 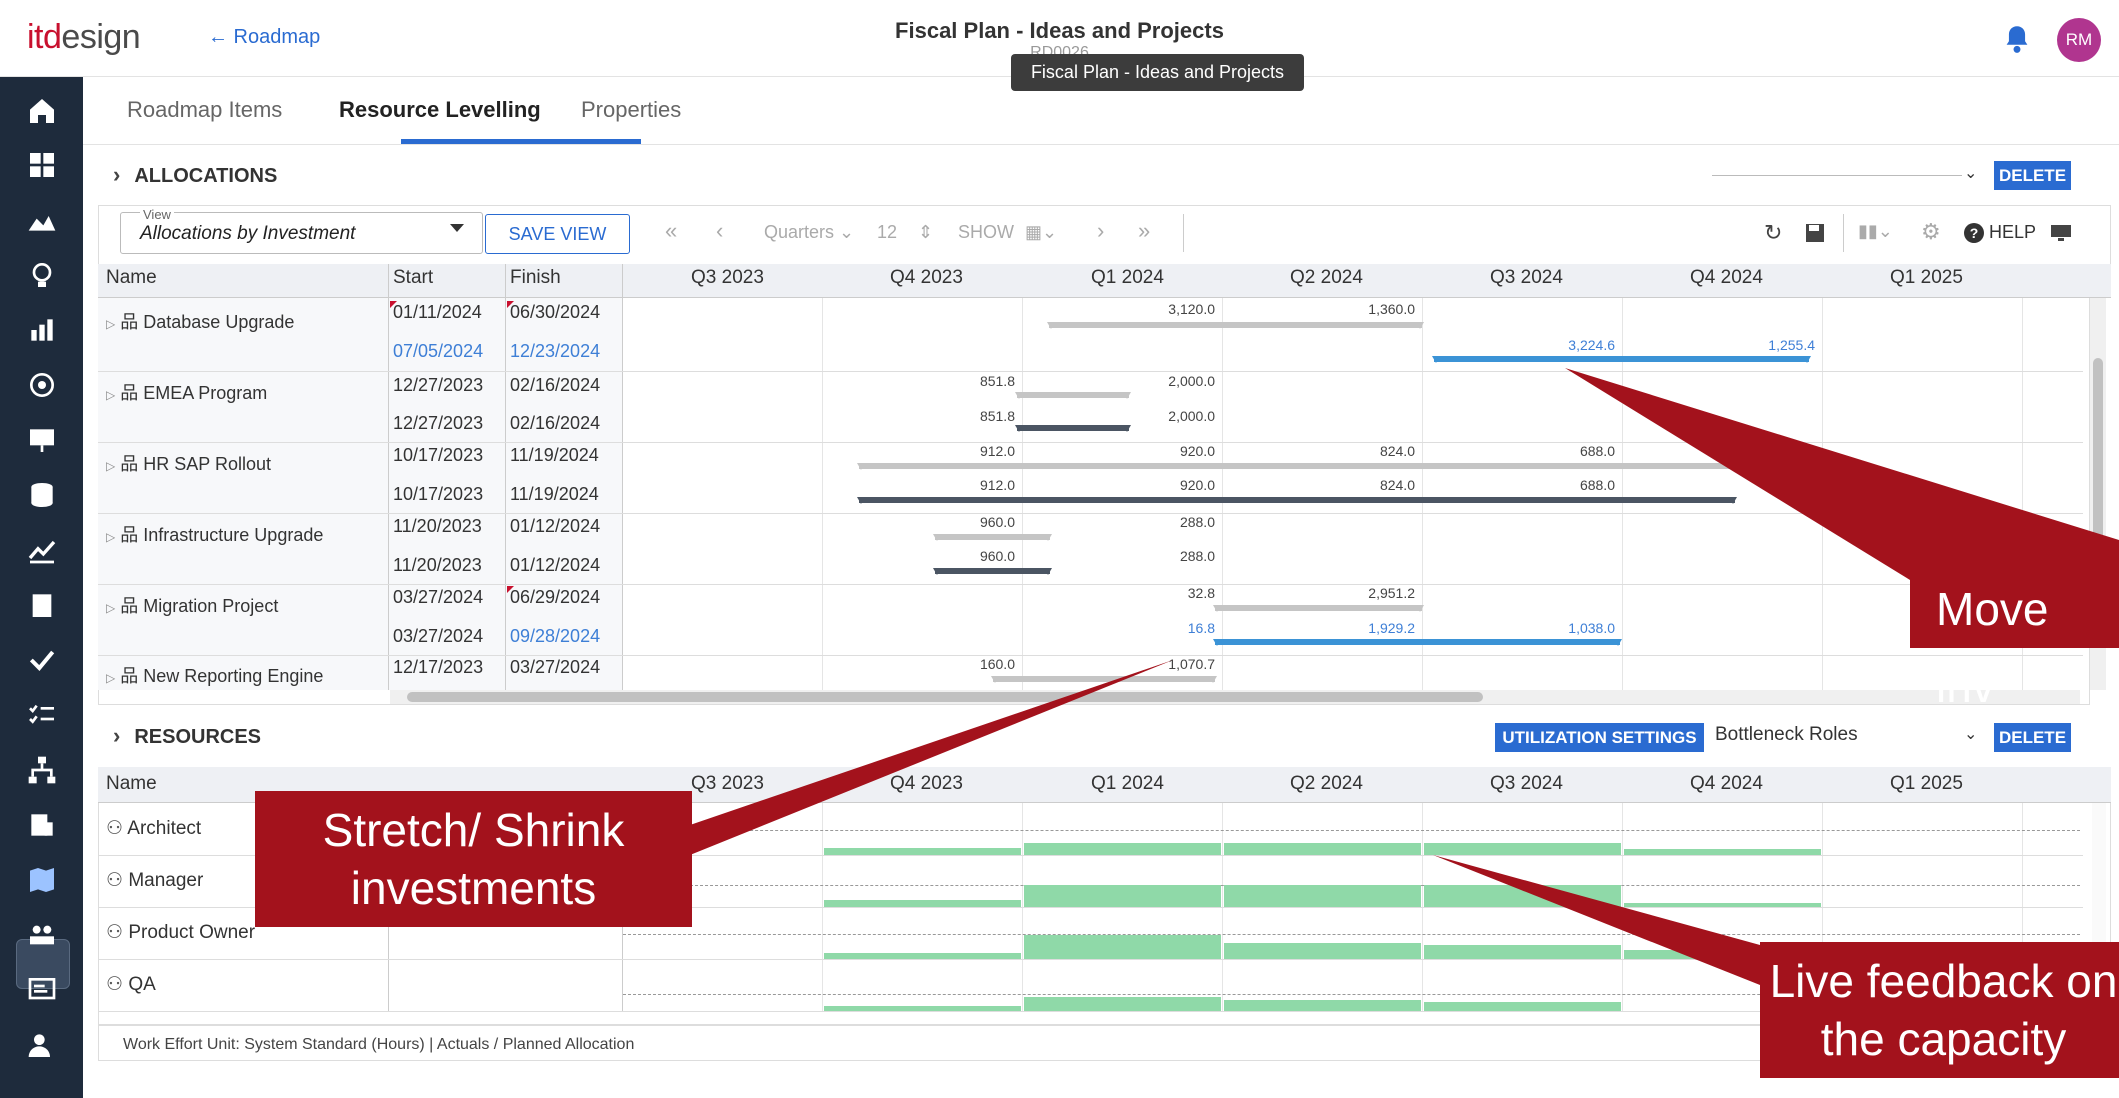 I want to click on tab-resource-levelling: Resource Levelling, so click(x=440, y=110).